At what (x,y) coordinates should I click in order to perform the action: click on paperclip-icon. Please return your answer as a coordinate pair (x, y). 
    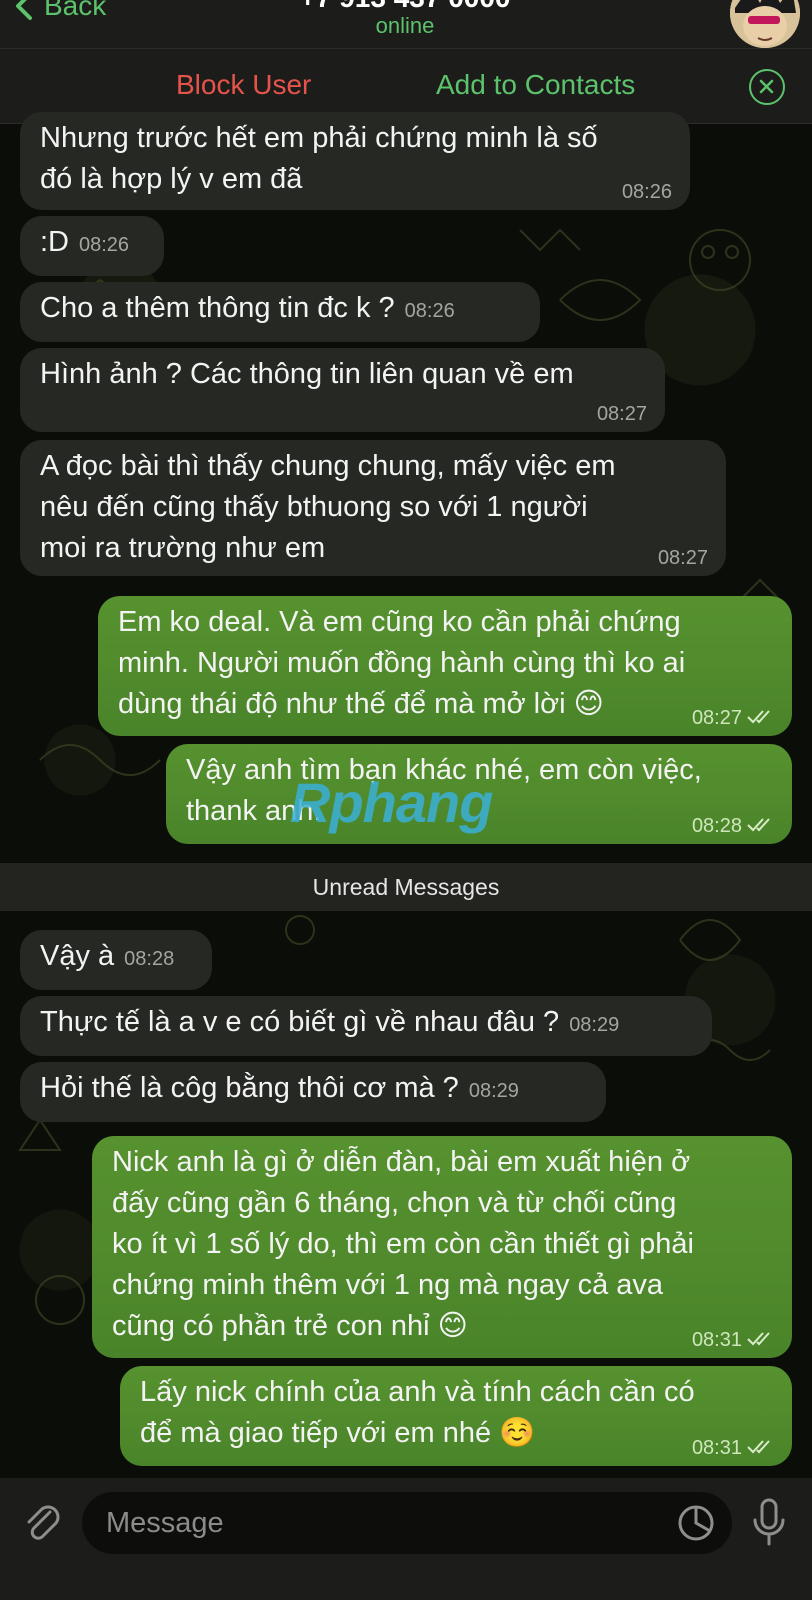
    Looking at the image, I should click on (43, 1522).